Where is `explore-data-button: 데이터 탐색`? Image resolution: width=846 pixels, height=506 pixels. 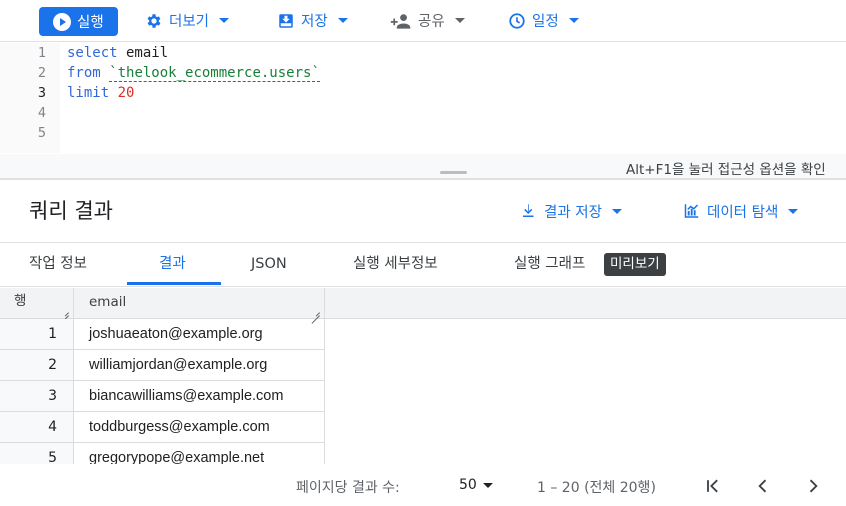 explore-data-button: 데이터 탐색 is located at coordinates (740, 211).